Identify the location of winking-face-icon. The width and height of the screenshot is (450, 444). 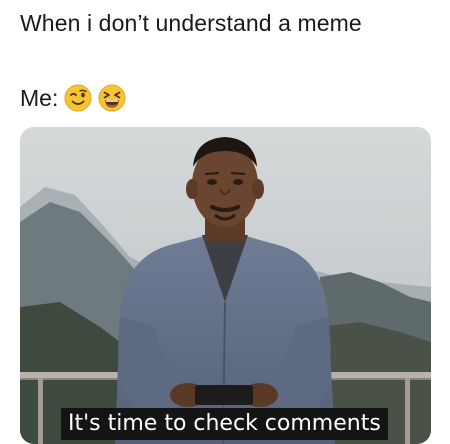
(78, 98).